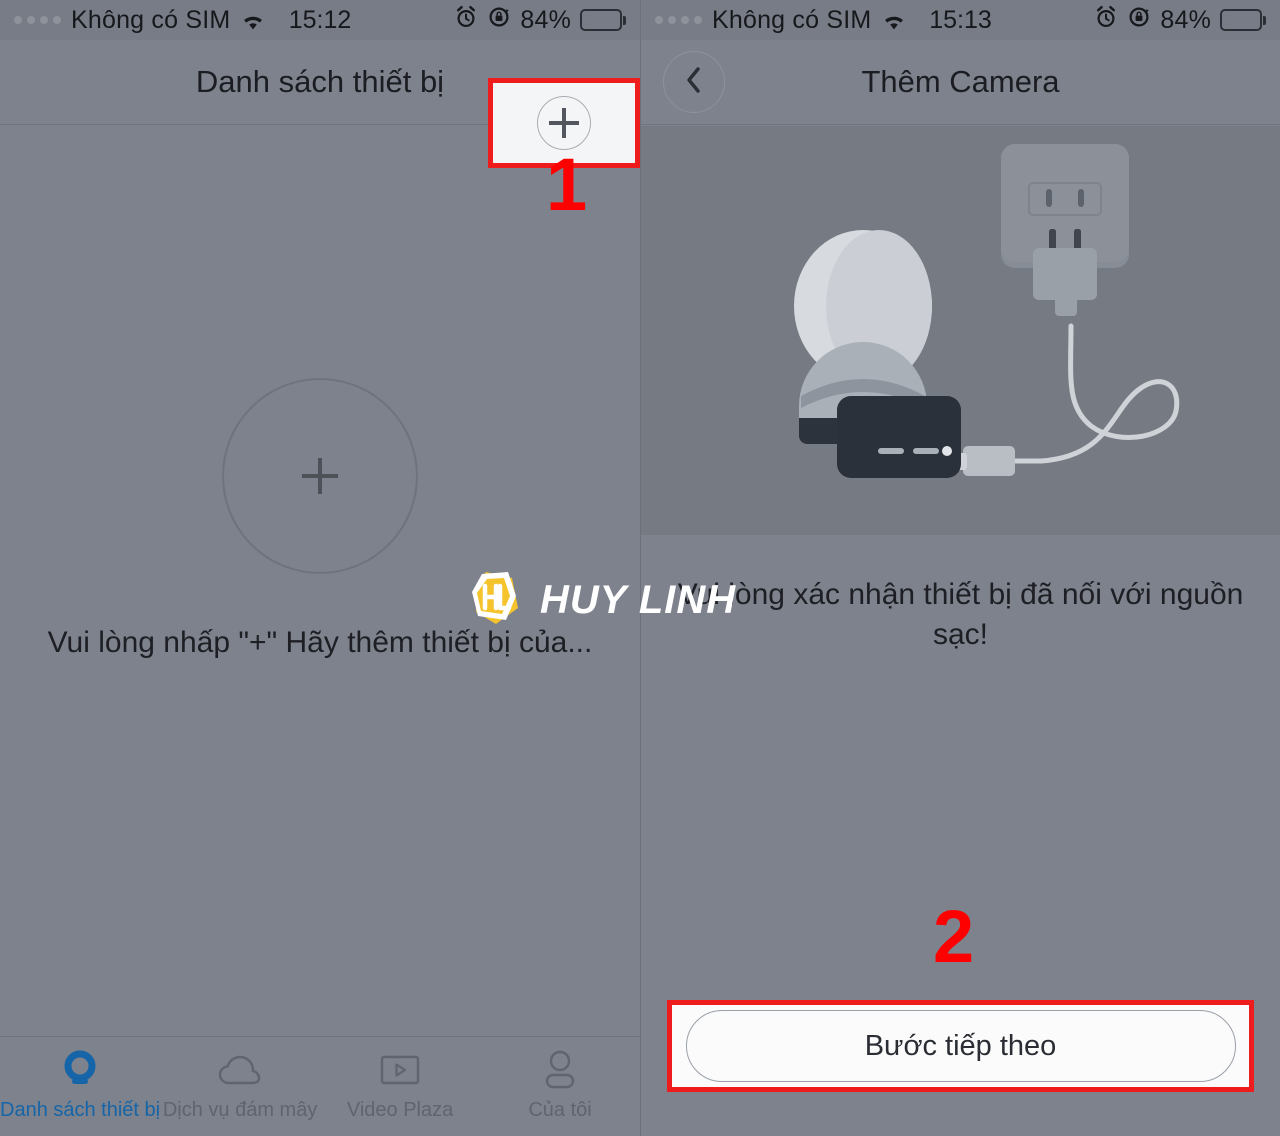 This screenshot has width=1280, height=1136. I want to click on tab-device-list: Danh sách thiết bị, so click(80, 1084).